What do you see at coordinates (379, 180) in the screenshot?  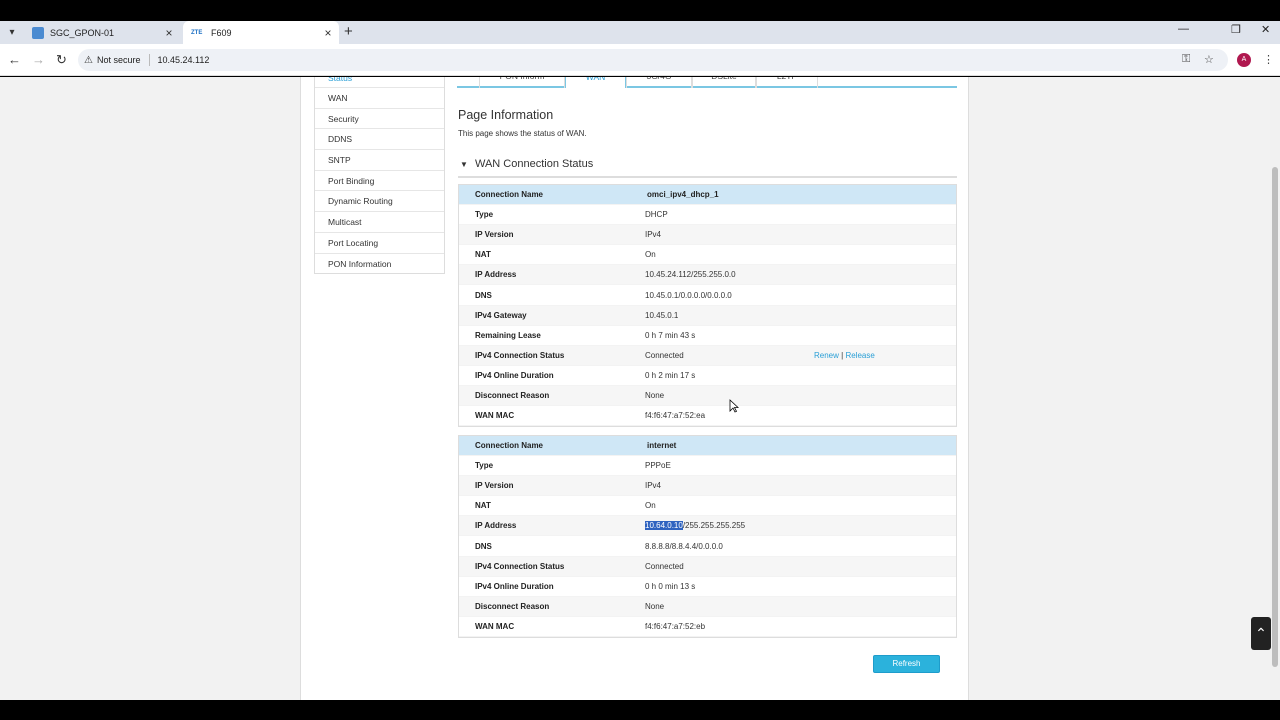 I see `sidebar-item-port-binding: Port Binding` at bounding box center [379, 180].